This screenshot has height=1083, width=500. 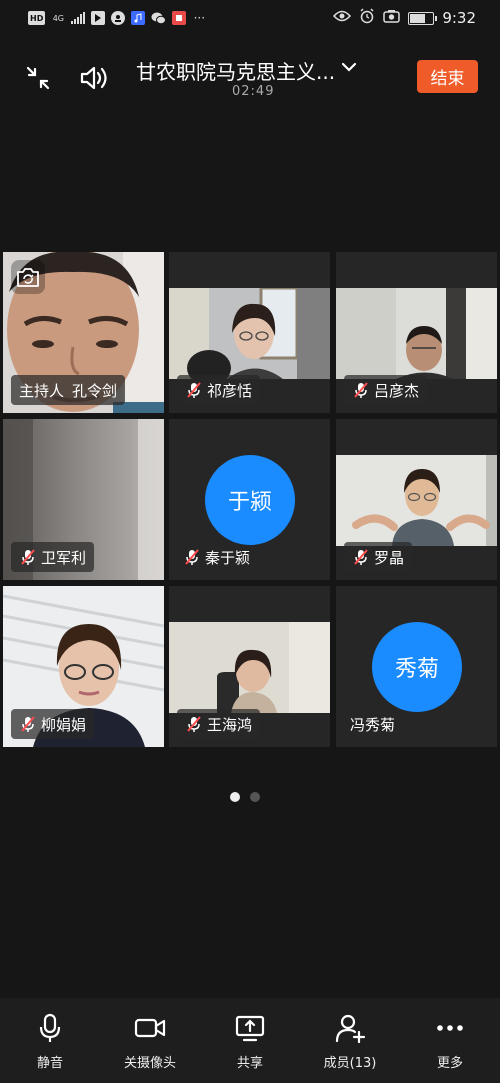 What do you see at coordinates (37, 18) in the screenshot?
I see `hd-icon: HD` at bounding box center [37, 18].